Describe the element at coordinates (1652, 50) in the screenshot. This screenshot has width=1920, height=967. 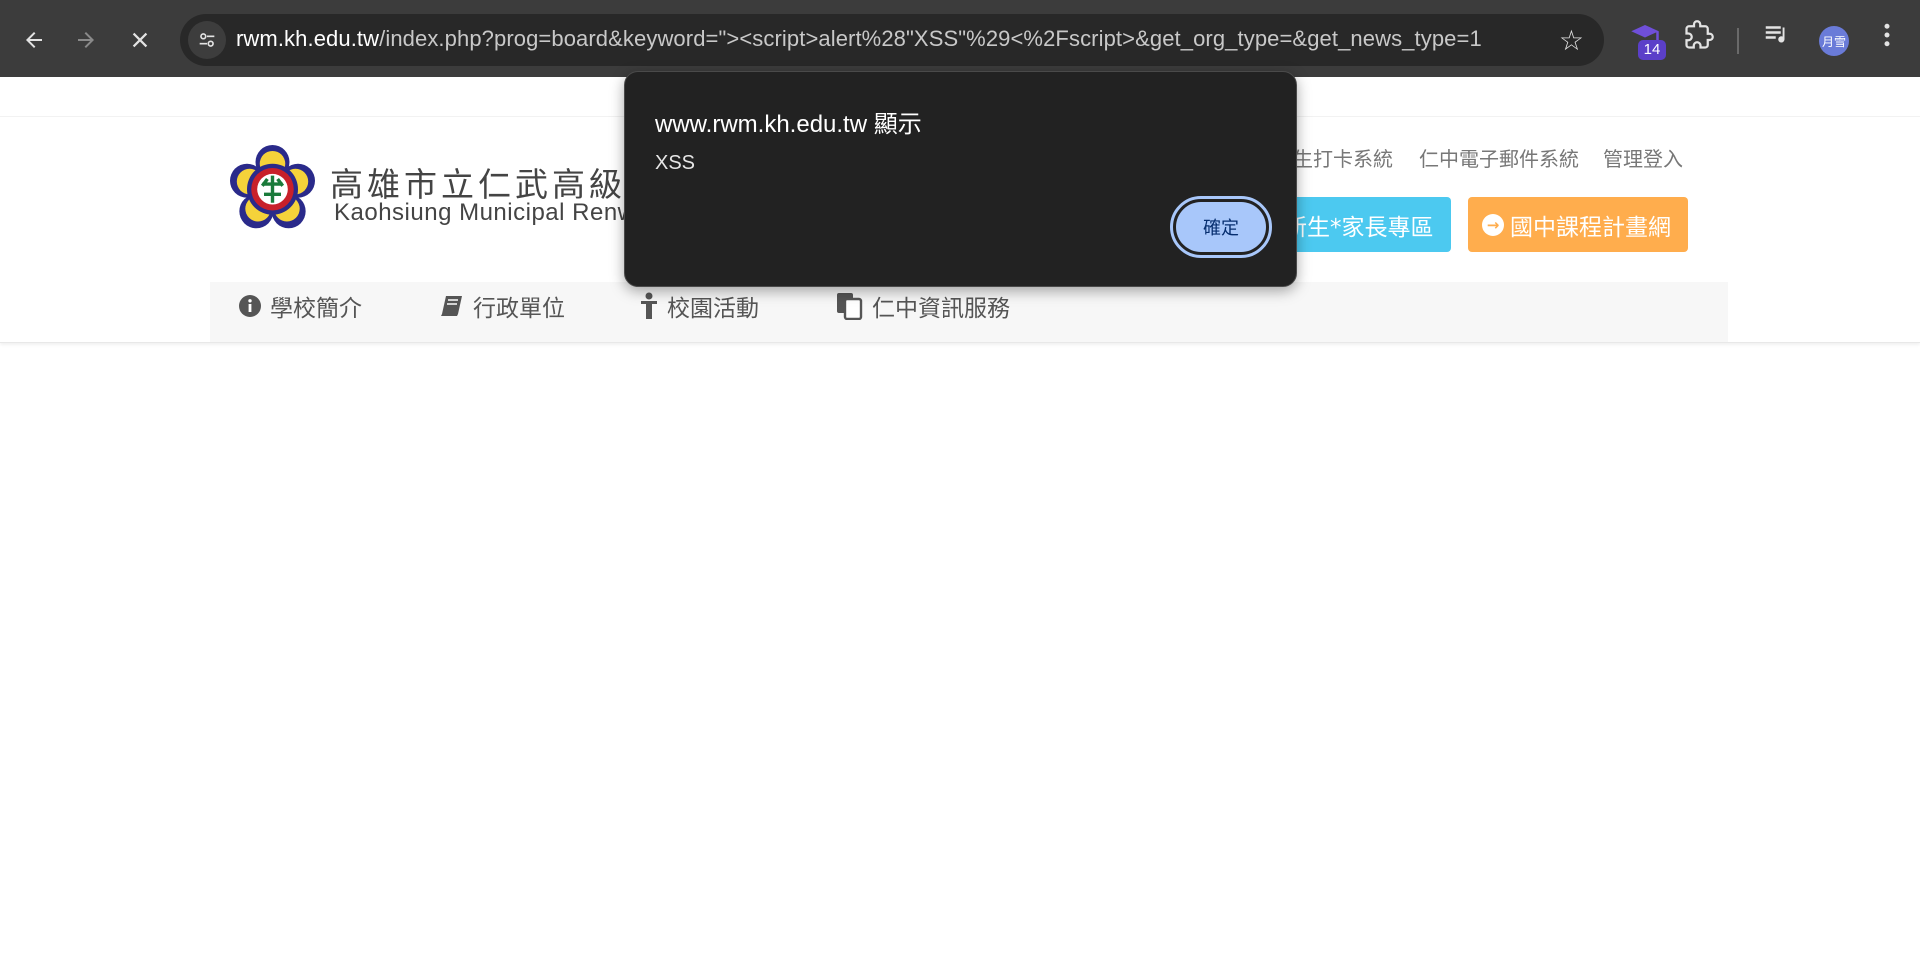
I see `extension-badge: 14` at that location.